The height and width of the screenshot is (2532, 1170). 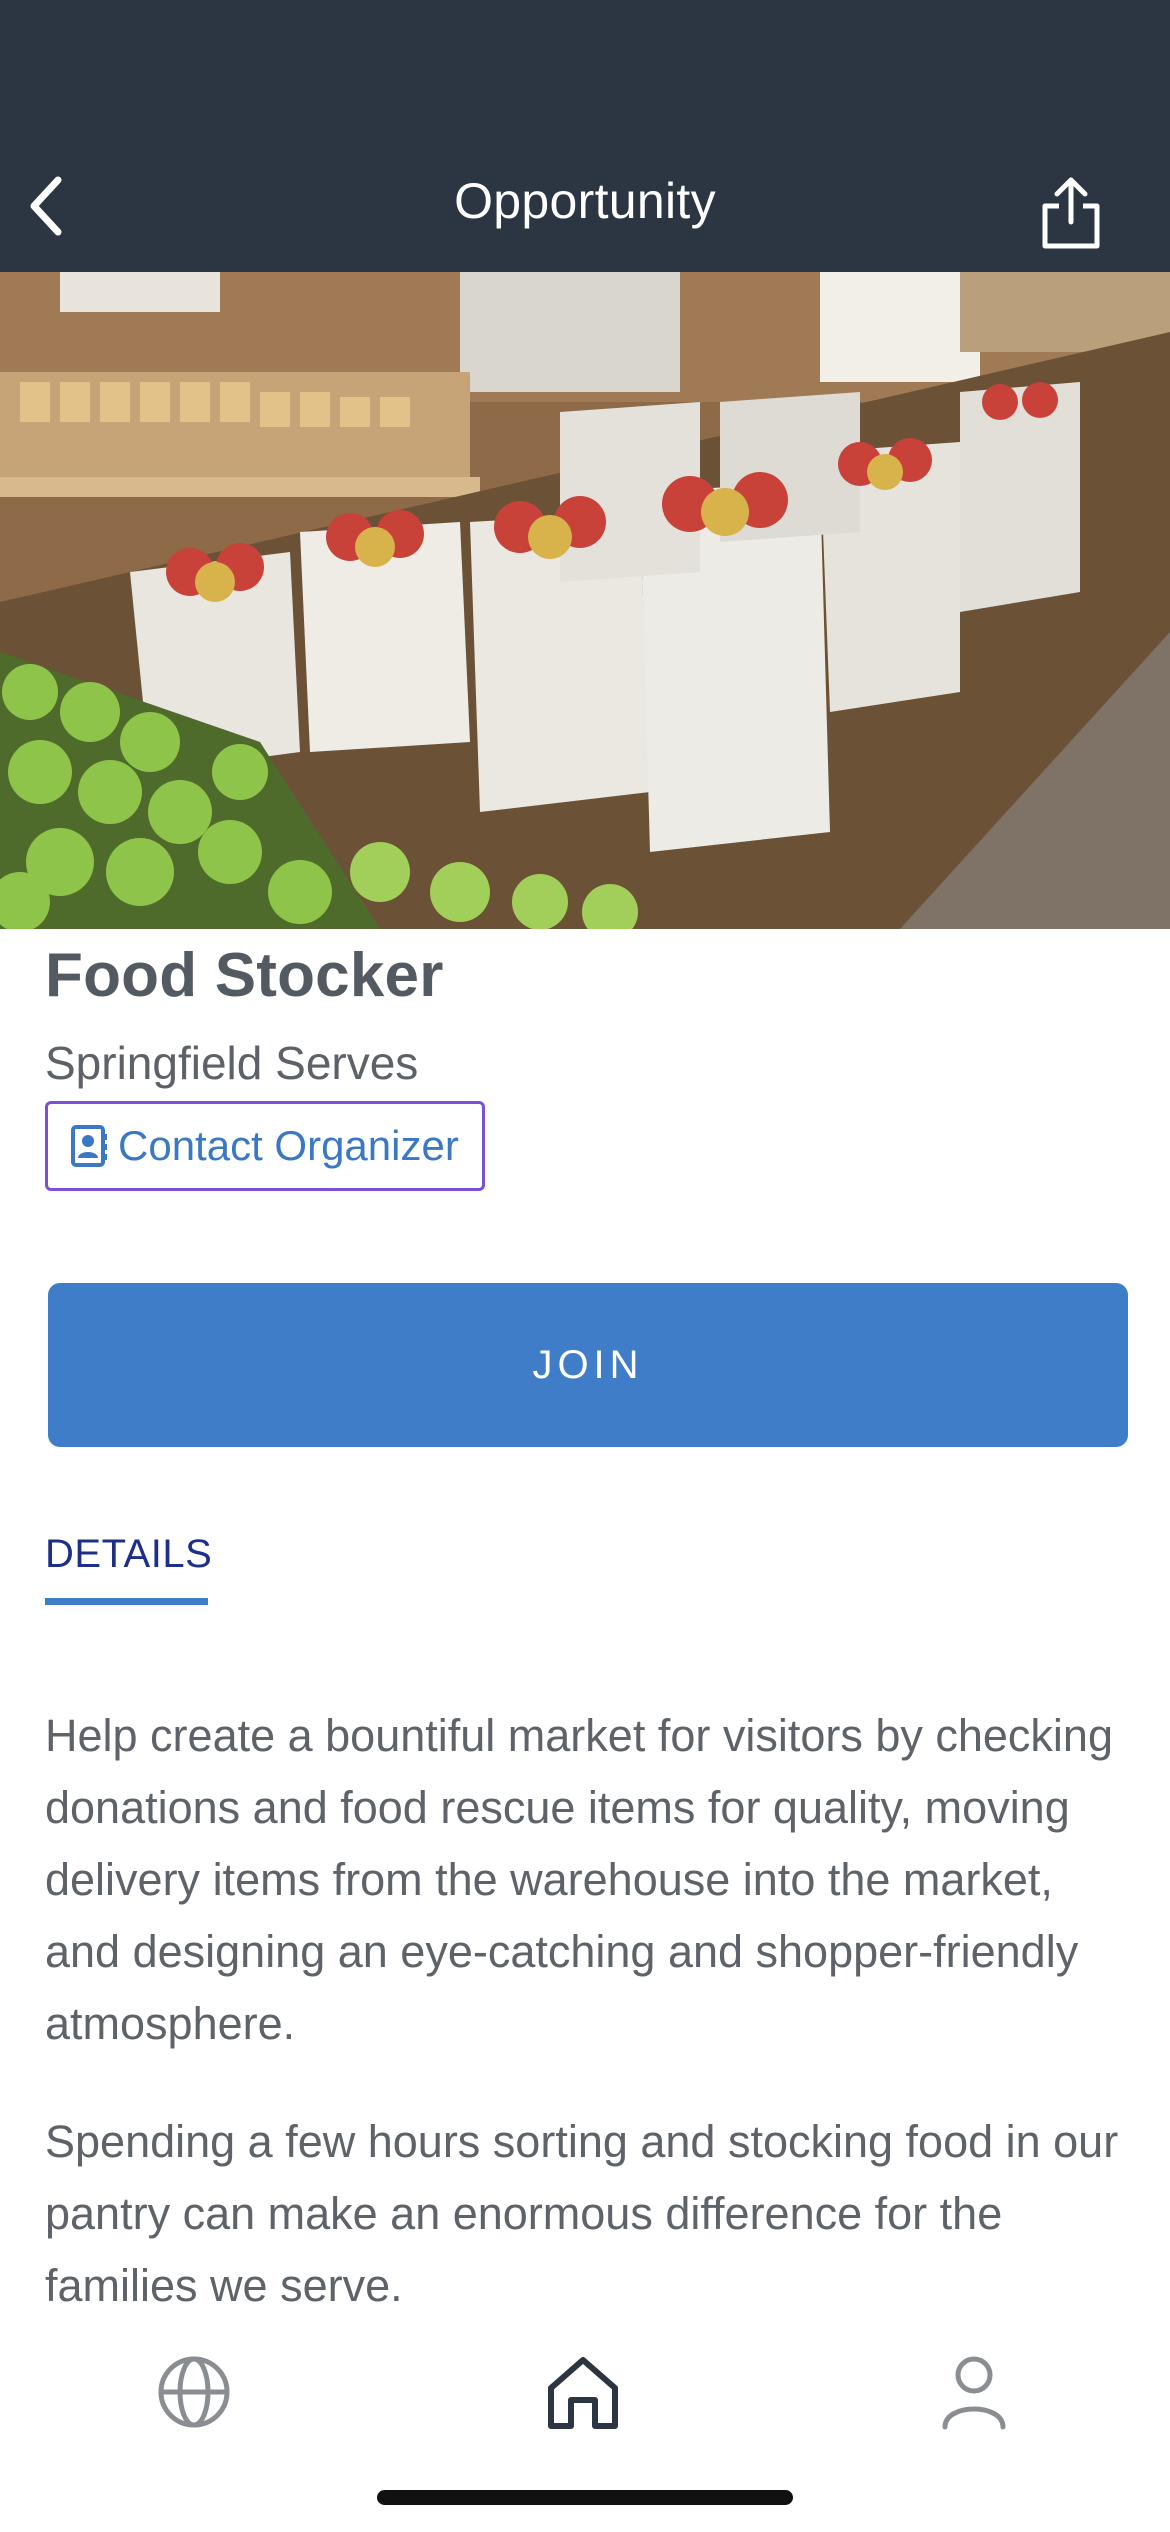 What do you see at coordinates (585, 2497) in the screenshot?
I see `home-indicator` at bounding box center [585, 2497].